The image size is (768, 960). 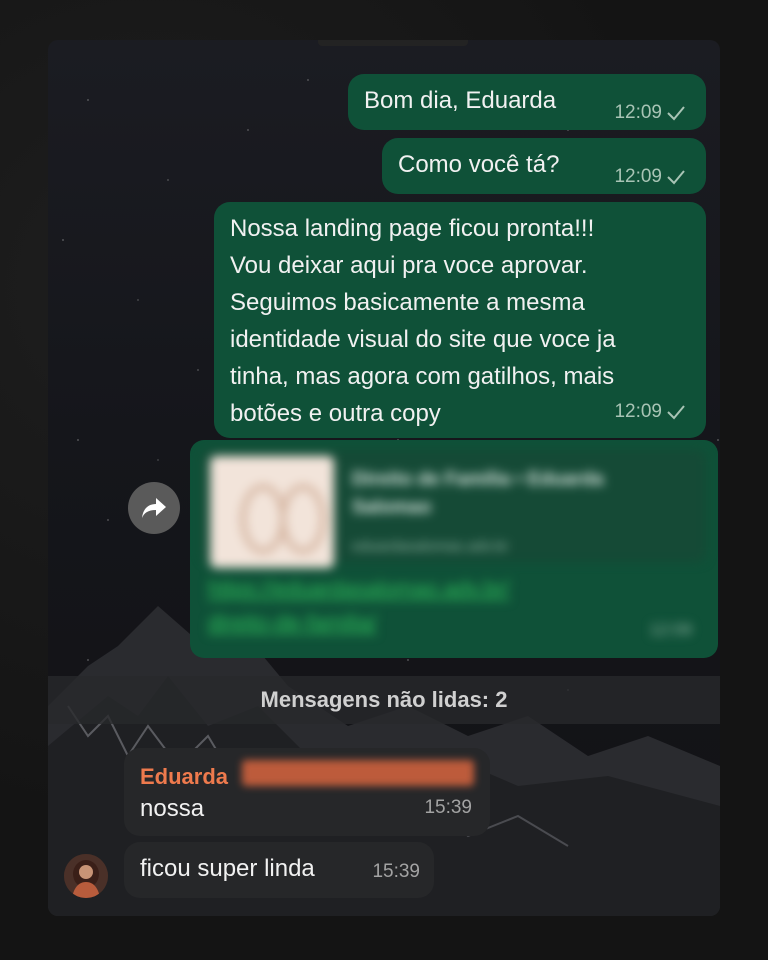 What do you see at coordinates (303, 519) in the screenshot?
I see `logo-mark` at bounding box center [303, 519].